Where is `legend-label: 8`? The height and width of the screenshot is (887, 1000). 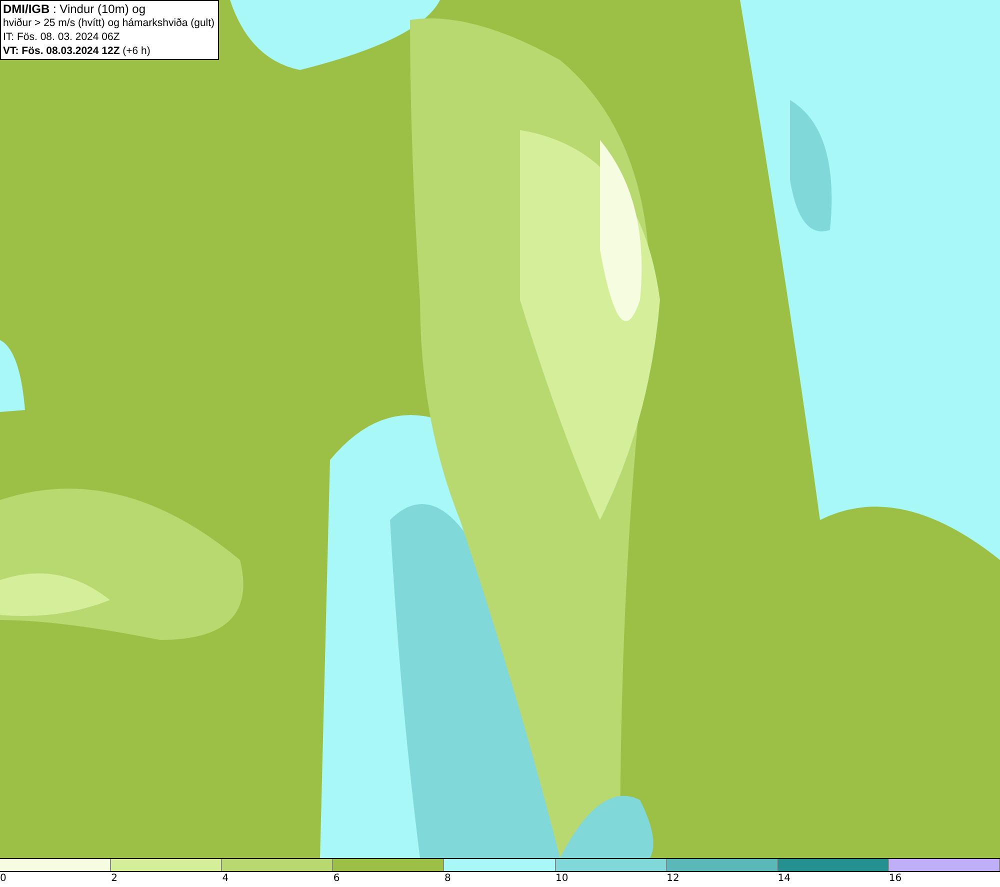 legend-label: 8 is located at coordinates (447, 878).